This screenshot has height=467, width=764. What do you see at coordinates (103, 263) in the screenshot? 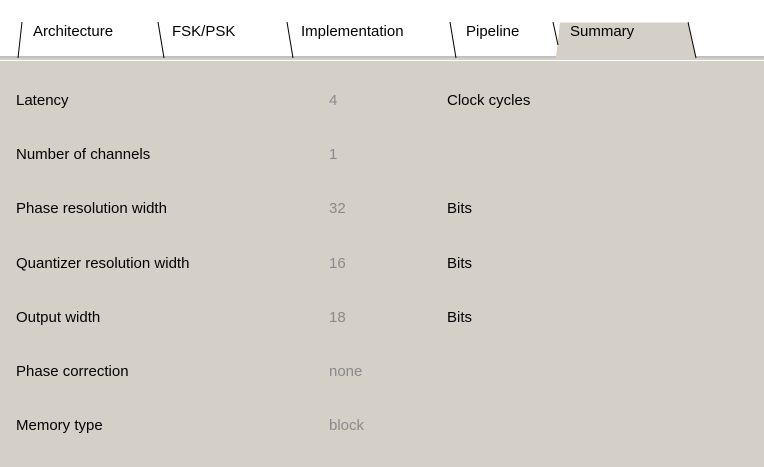
I see `row-label: Quantizer resolution width` at bounding box center [103, 263].